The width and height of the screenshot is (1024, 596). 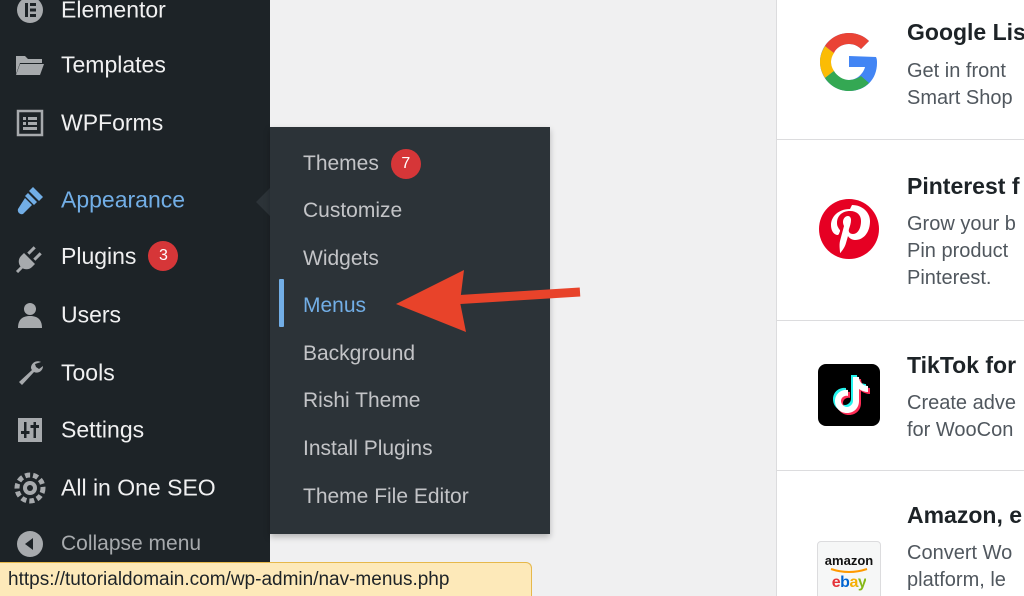 I want to click on extension-description: Create adve for WooCon, so click(x=961, y=416).